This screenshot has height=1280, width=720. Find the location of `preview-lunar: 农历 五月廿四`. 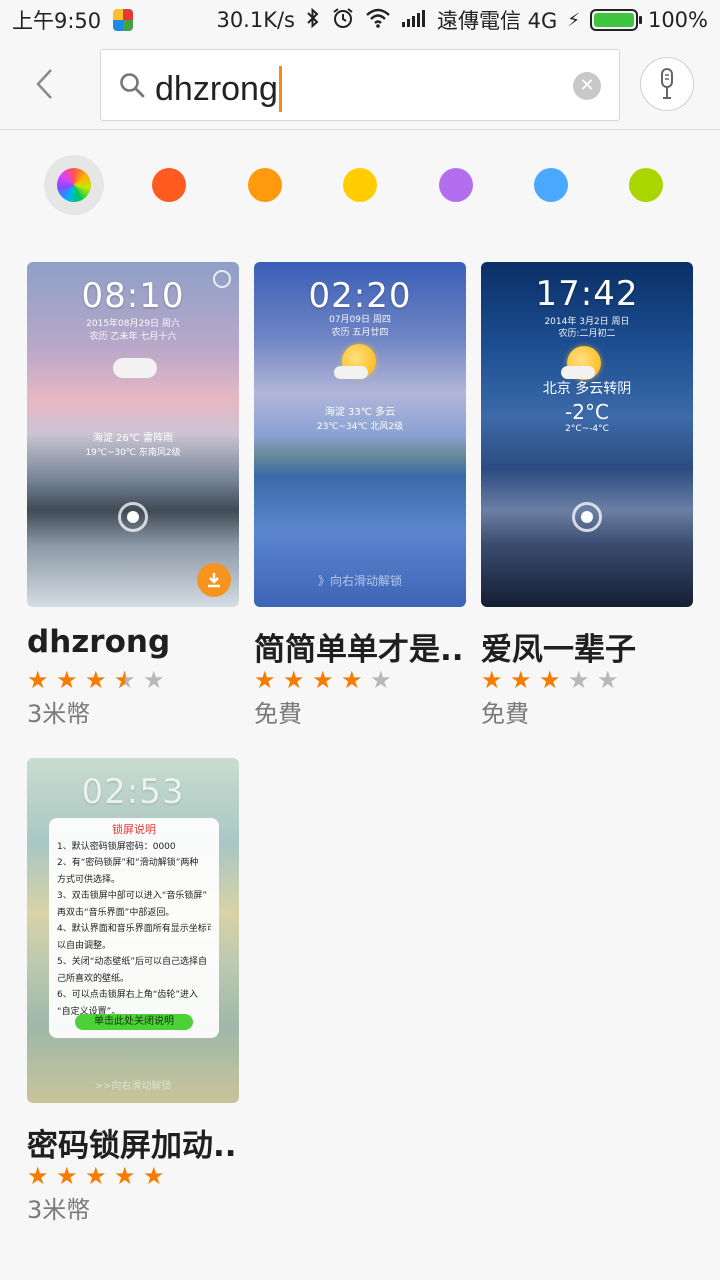

preview-lunar: 农历 五月廿四 is located at coordinates (360, 333).